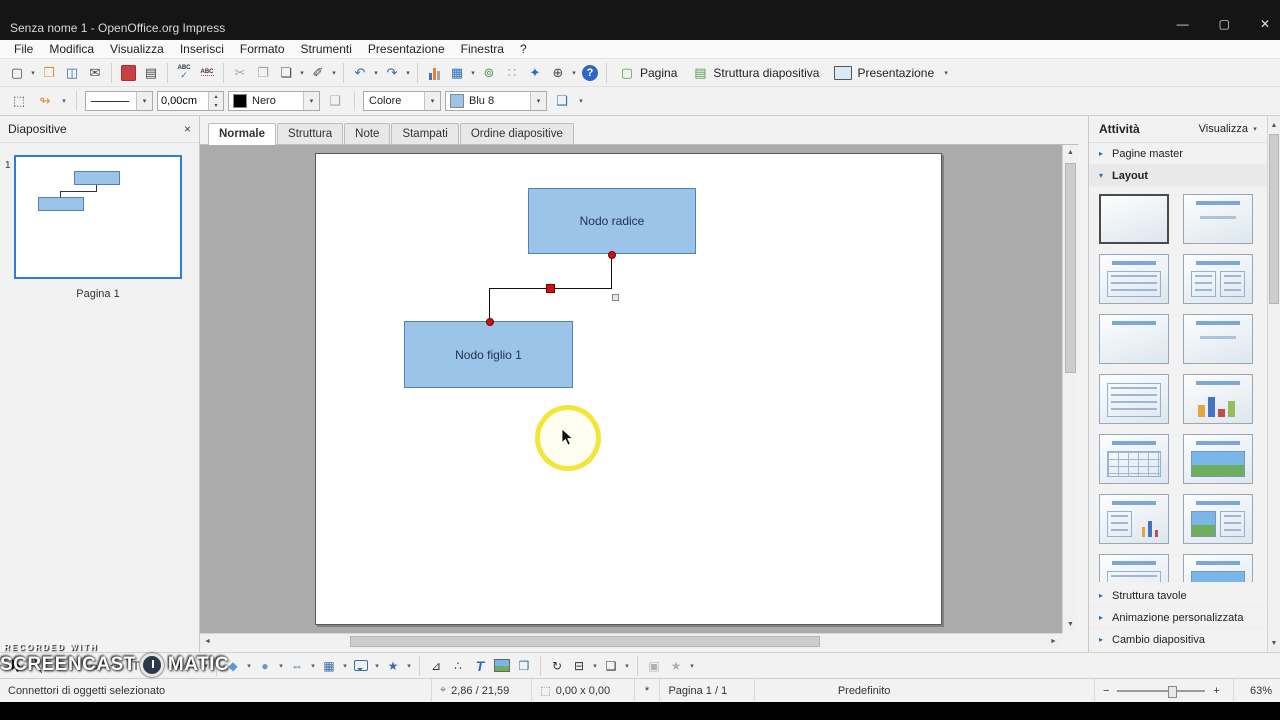 The height and width of the screenshot is (720, 1280). Describe the element at coordinates (262, 49) in the screenshot. I see `menu-formato: Formato` at that location.